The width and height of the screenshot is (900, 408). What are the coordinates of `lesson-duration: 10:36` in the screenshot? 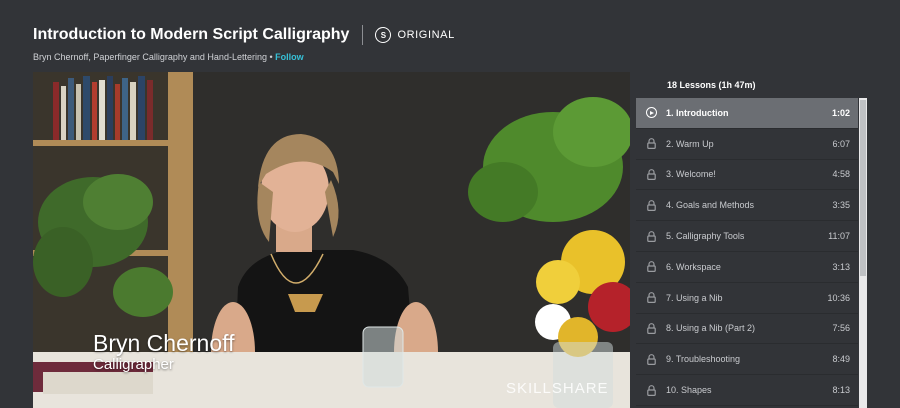 It's located at (838, 297).